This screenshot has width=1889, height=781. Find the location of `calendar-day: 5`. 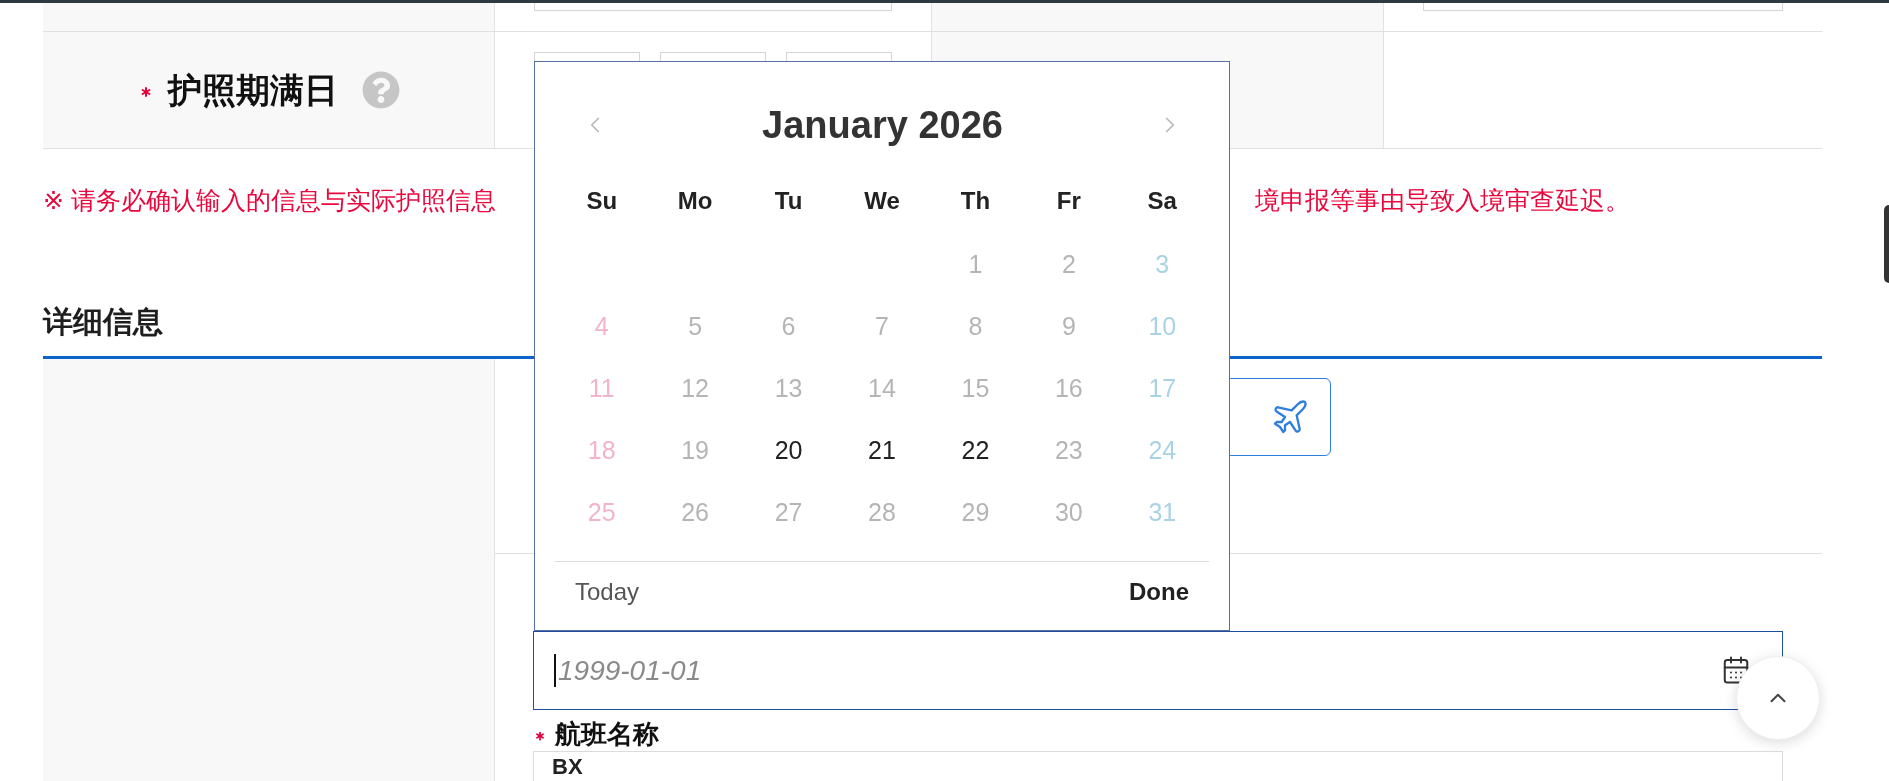

calendar-day: 5 is located at coordinates (695, 326).